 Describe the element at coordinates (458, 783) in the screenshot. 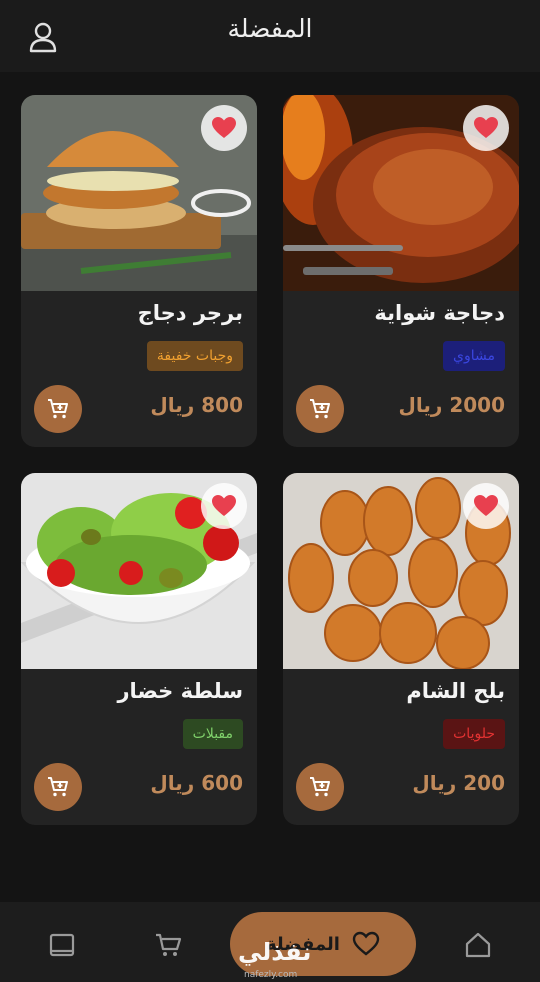

I see `product-price: 200 ريال` at that location.